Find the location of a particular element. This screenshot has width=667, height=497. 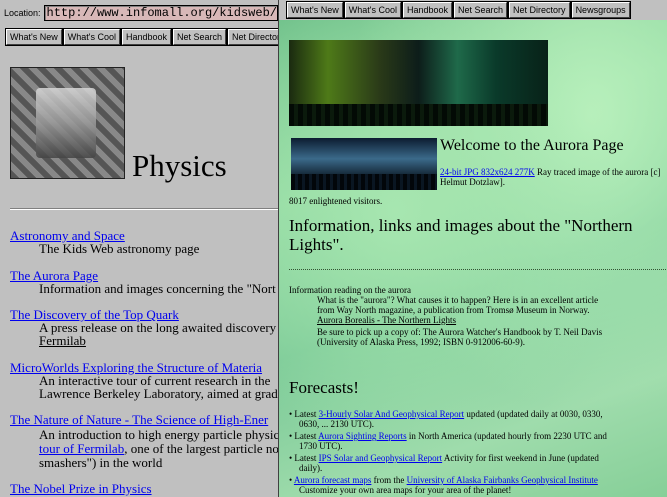

aurora-thumbnail-image is located at coordinates (364, 164).